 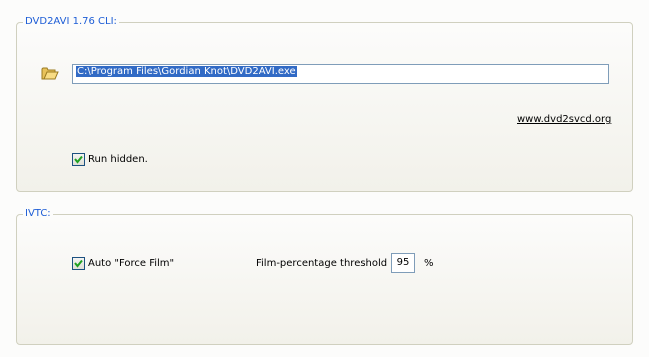 I want to click on ivtc-group-title: IVTC:, so click(x=38, y=214).